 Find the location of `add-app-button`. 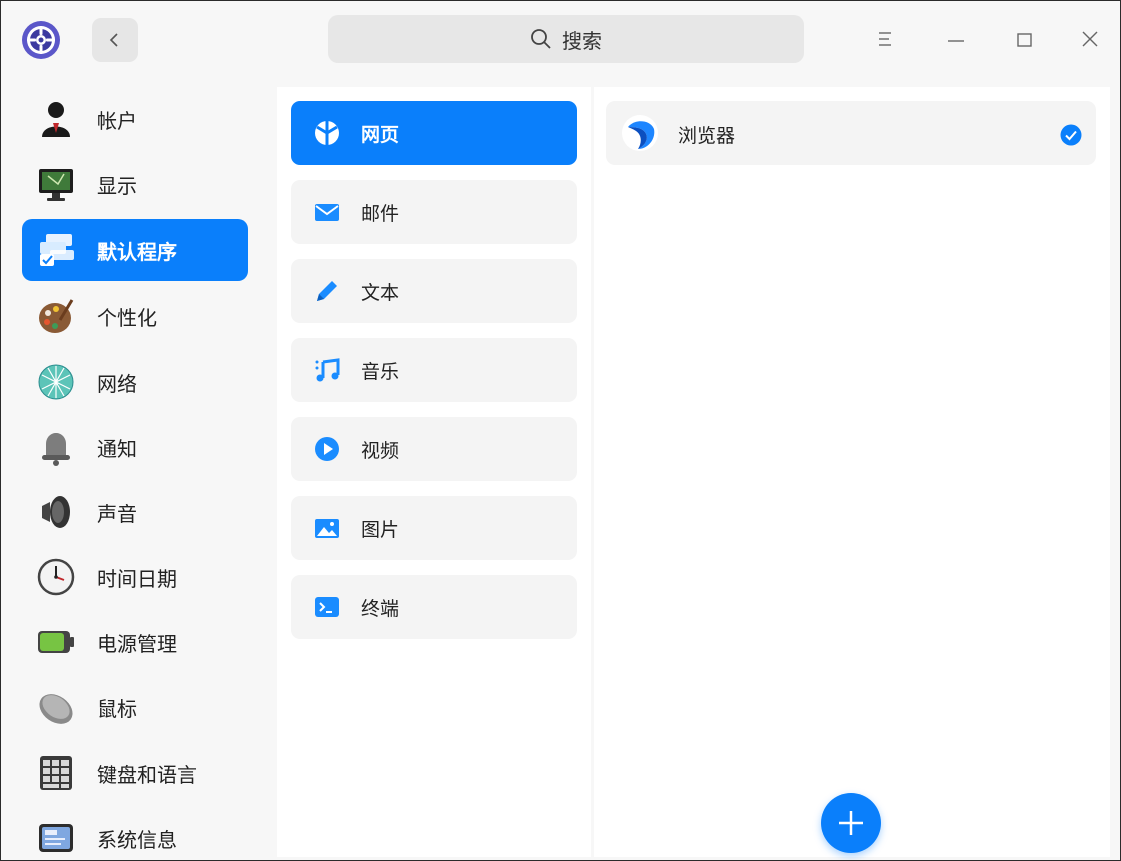

add-app-button is located at coordinates (851, 823).